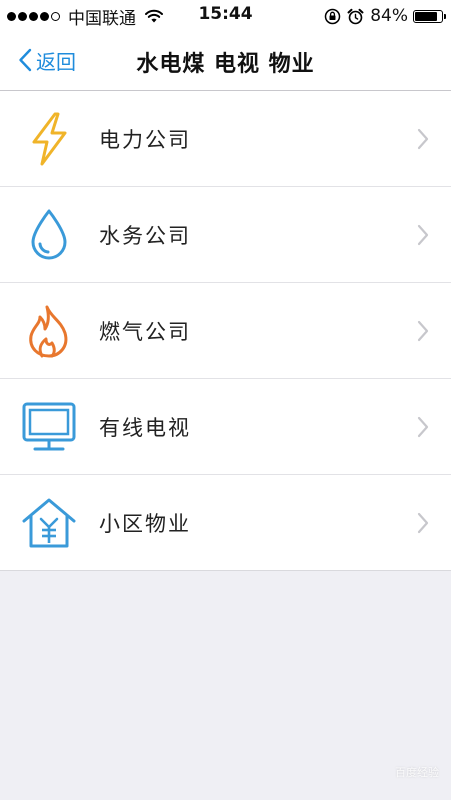 The width and height of the screenshot is (451, 800). What do you see at coordinates (332, 16) in the screenshot?
I see `orientation-lock-icon` at bounding box center [332, 16].